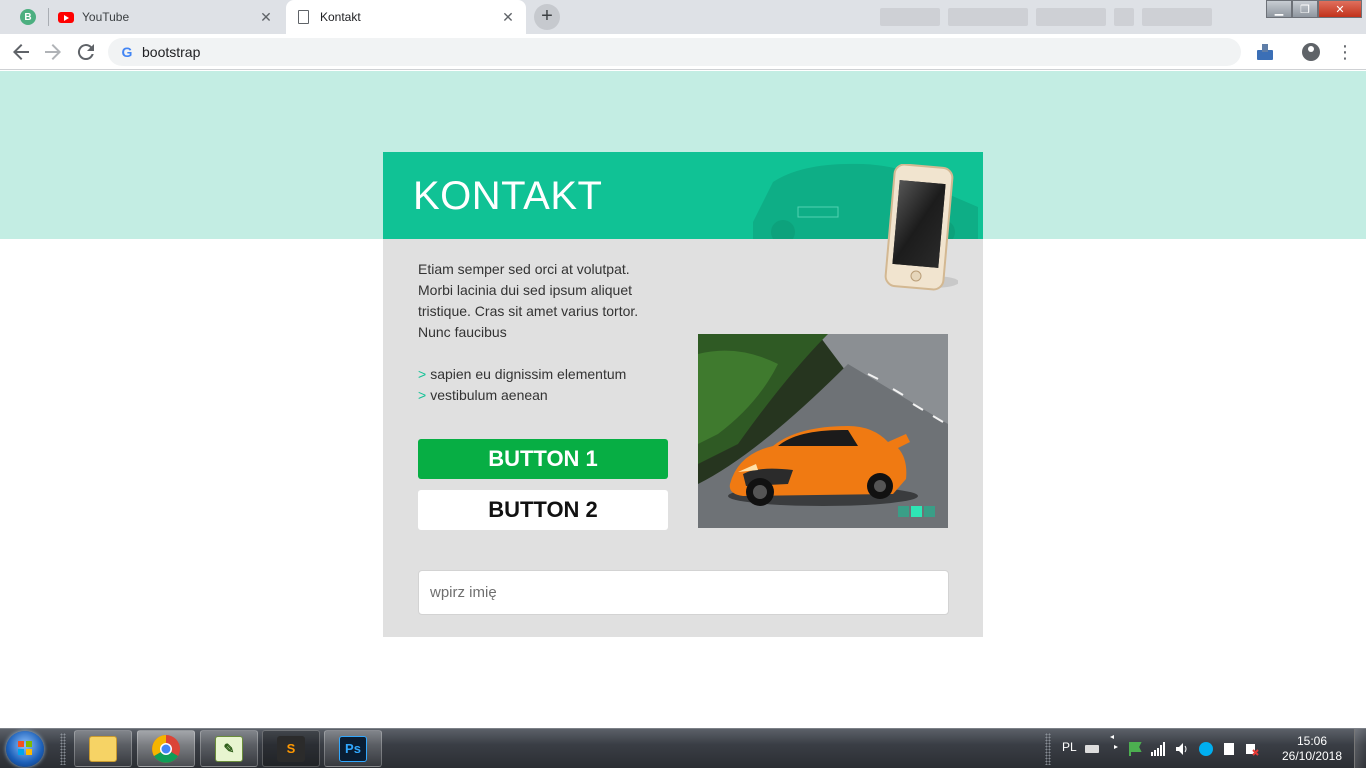 This screenshot has height=768, width=1366. I want to click on taskbar-notepad: ✎, so click(229, 748).